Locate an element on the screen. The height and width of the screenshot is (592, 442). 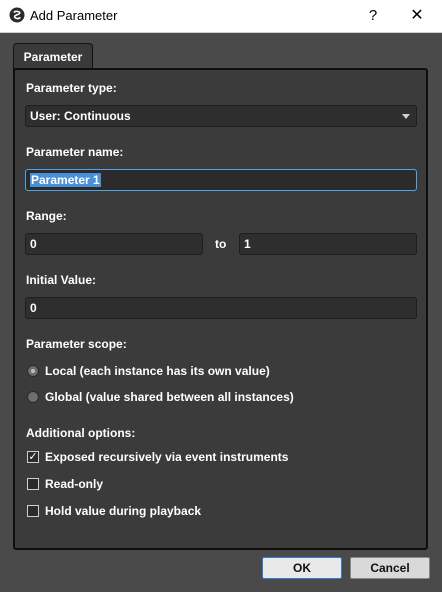
range-to-label: to is located at coordinates (221, 244).